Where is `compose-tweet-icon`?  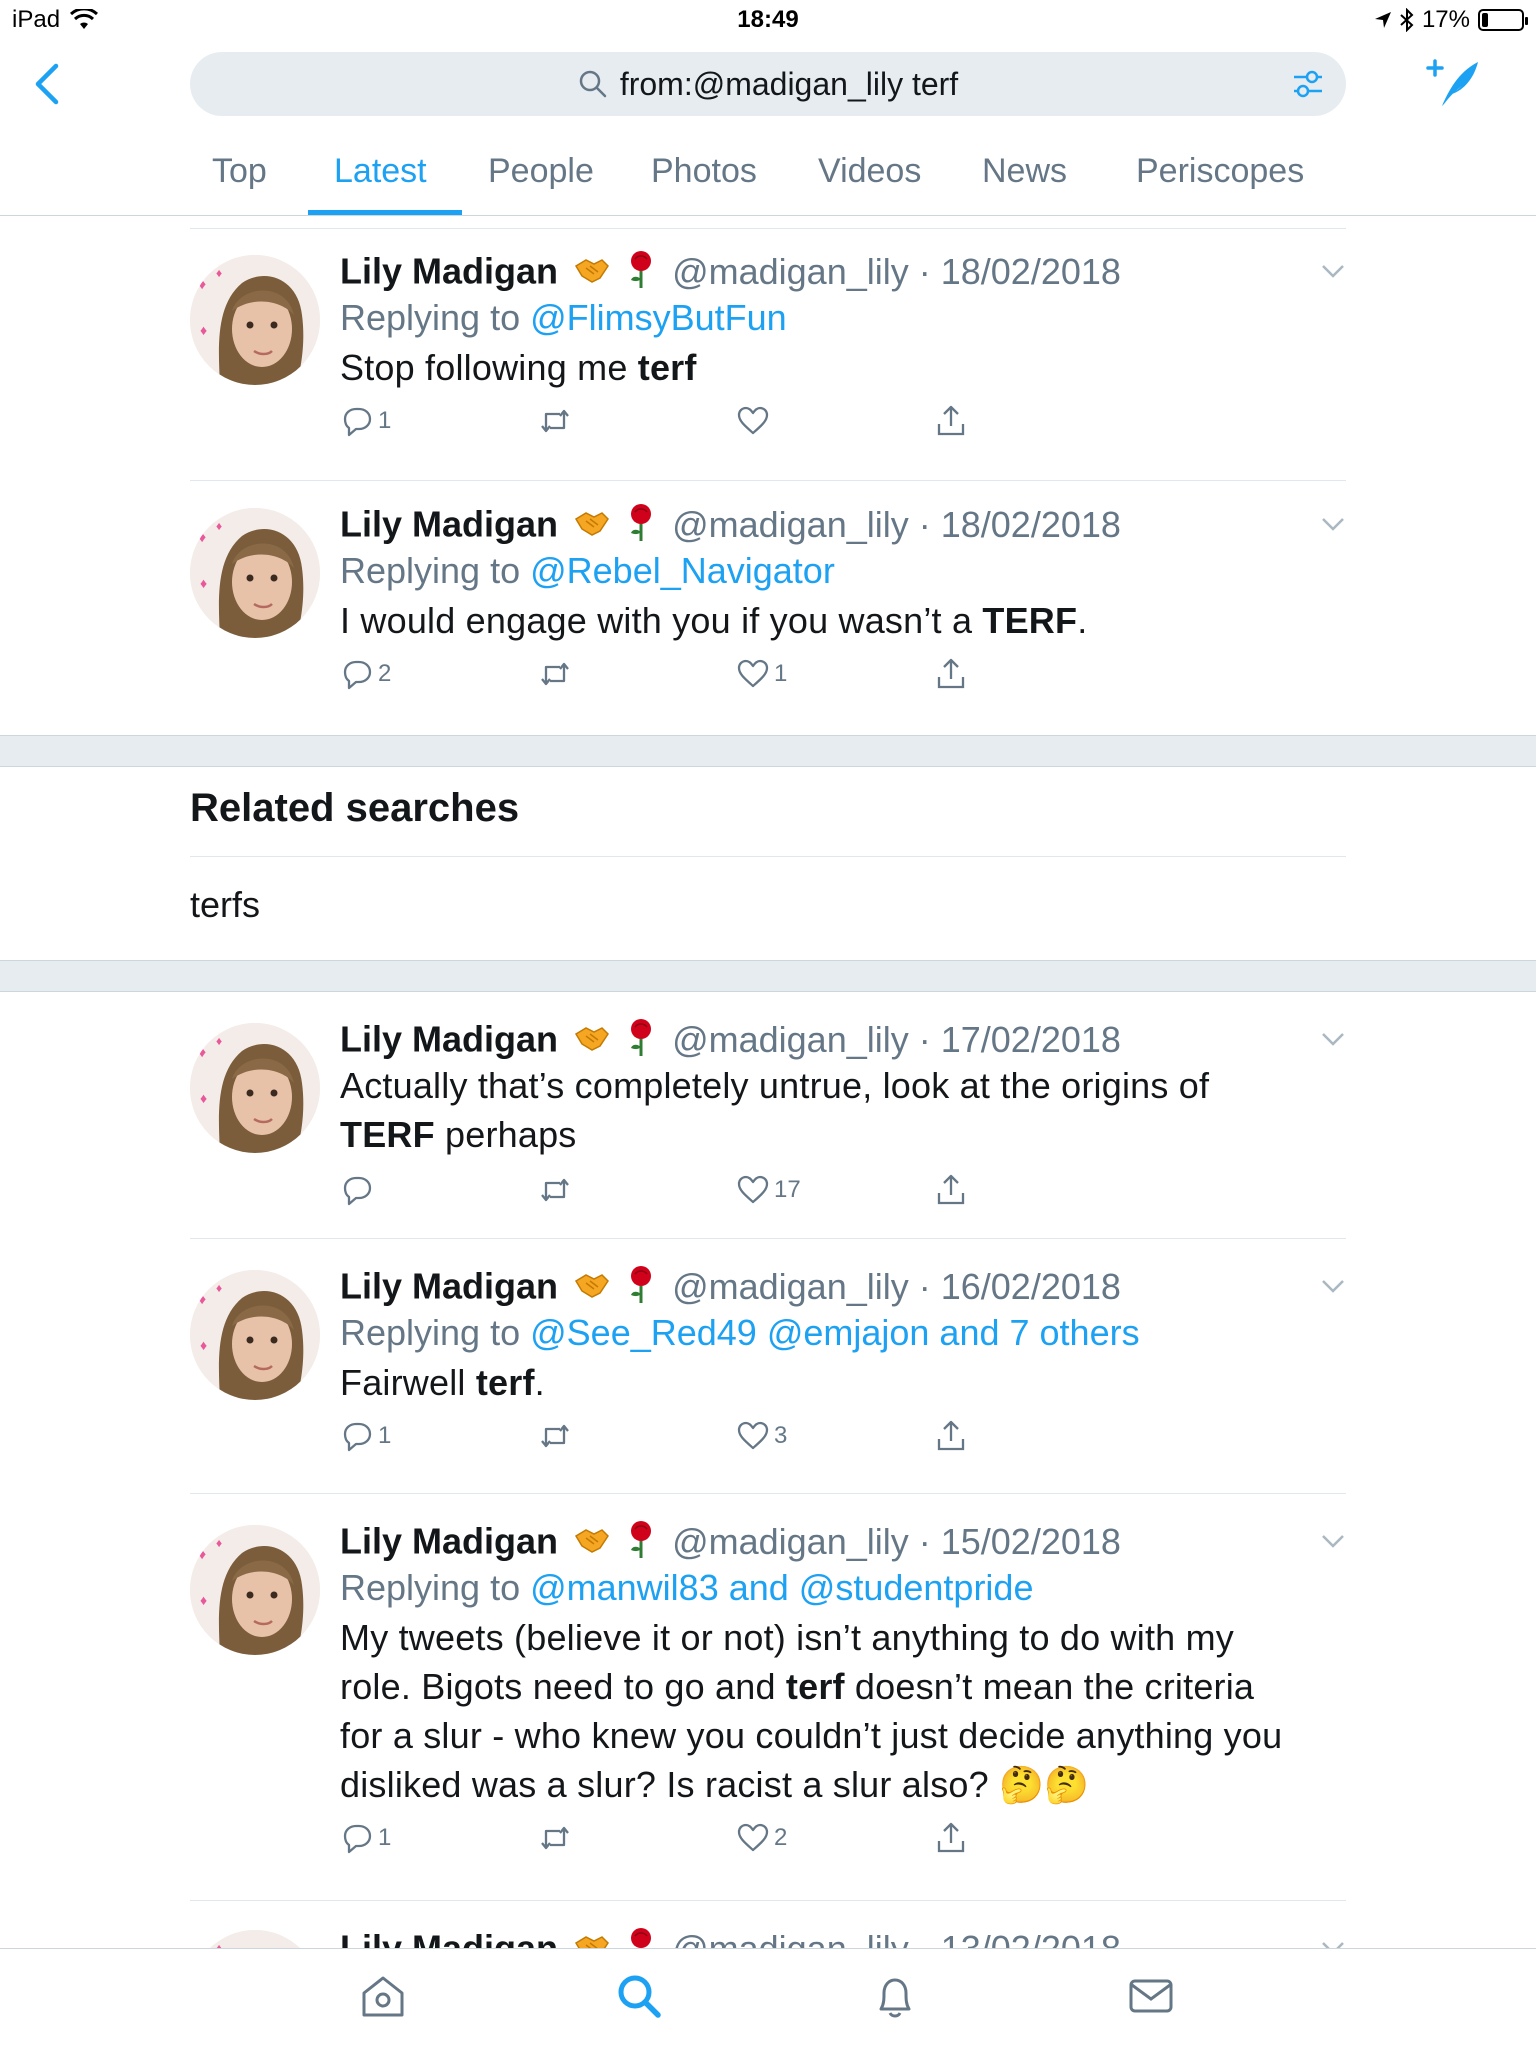
compose-tweet-icon is located at coordinates (1452, 84).